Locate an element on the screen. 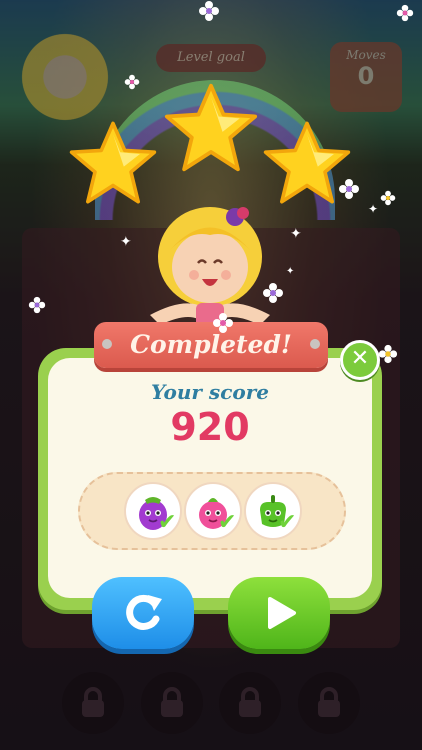  close-button: ✕ is located at coordinates (360, 360).